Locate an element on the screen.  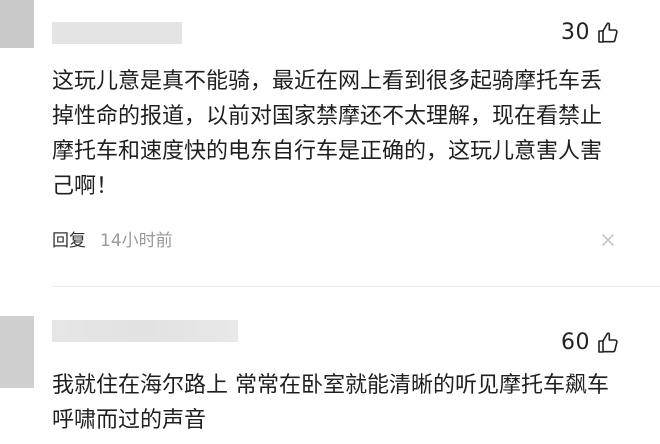
comment-meta: 回复 14小时前 is located at coordinates (112, 238).